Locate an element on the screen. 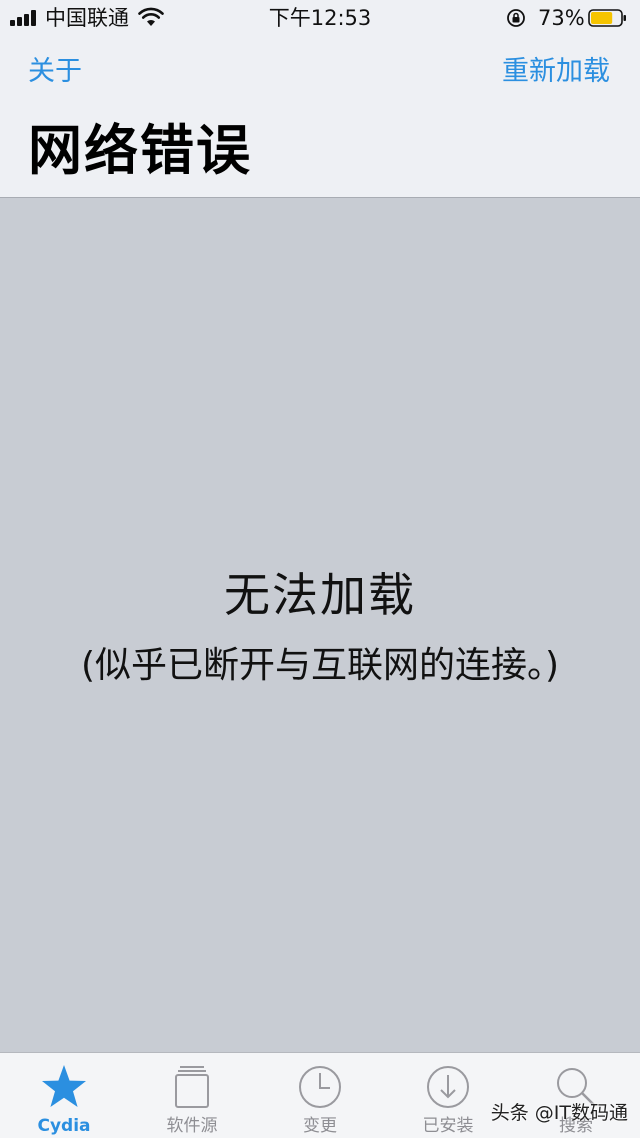 Image resolution: width=640 pixels, height=1138 pixels. page-title: 网络错误 is located at coordinates (140, 150).